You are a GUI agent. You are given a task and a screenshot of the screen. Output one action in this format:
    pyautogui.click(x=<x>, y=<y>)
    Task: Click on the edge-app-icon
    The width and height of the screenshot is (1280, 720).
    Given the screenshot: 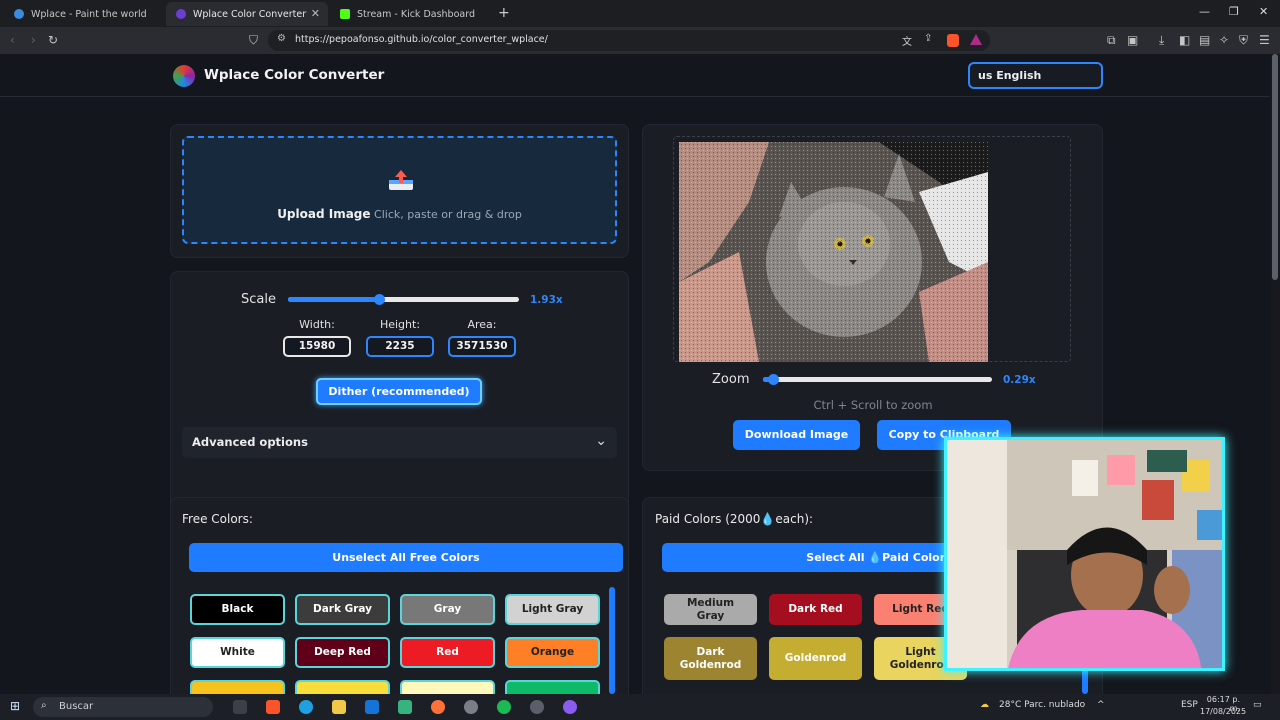 What is the action you would take?
    pyautogui.click(x=306, y=707)
    